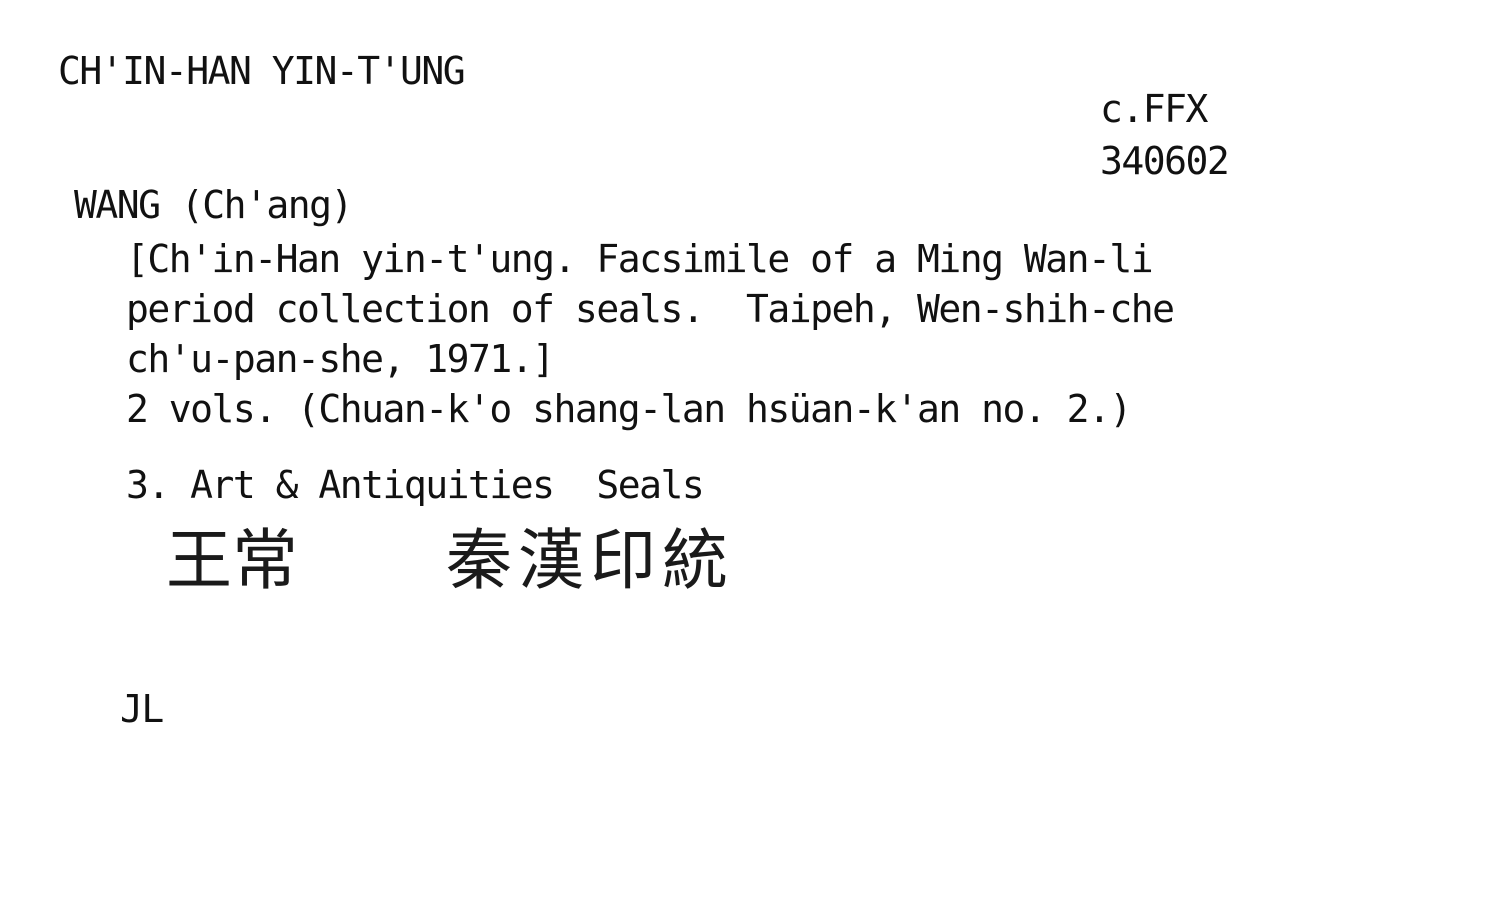  Describe the element at coordinates (590, 560) in the screenshot. I see `handwritten-title: 秦漢印統` at that location.